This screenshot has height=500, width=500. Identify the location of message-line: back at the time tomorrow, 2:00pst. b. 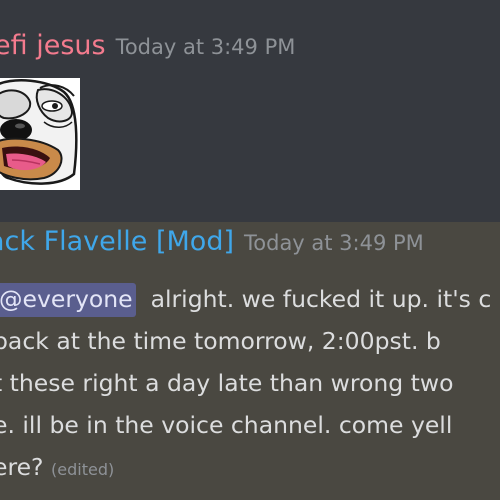
(250, 341).